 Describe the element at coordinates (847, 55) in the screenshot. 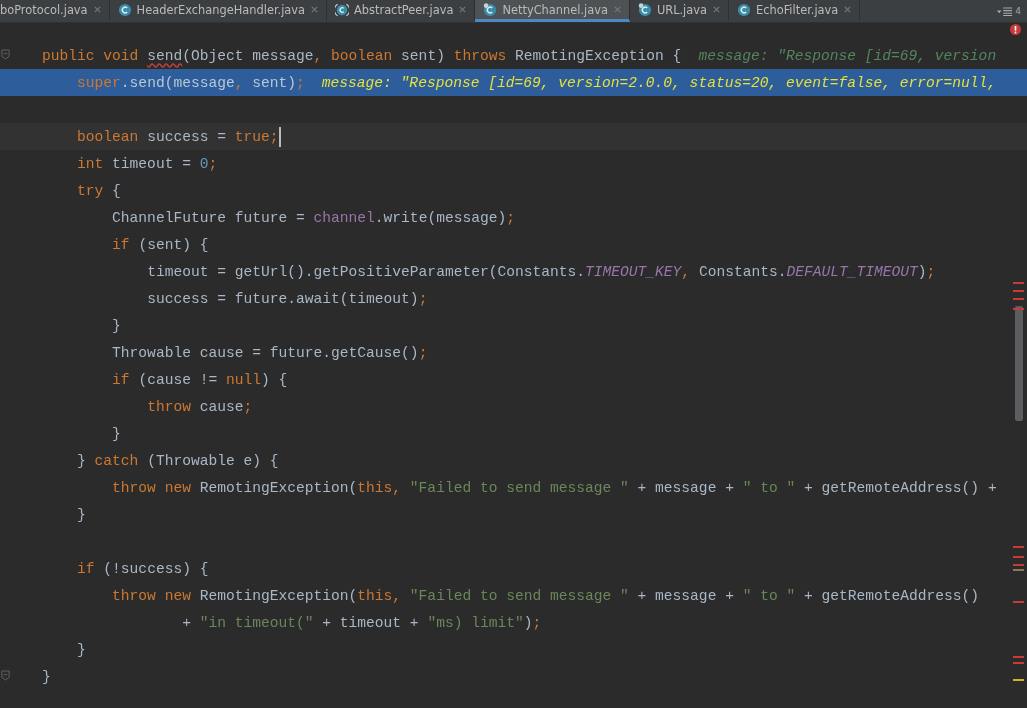

I see `inline-value-hint: message: "Response [id=69, version` at that location.